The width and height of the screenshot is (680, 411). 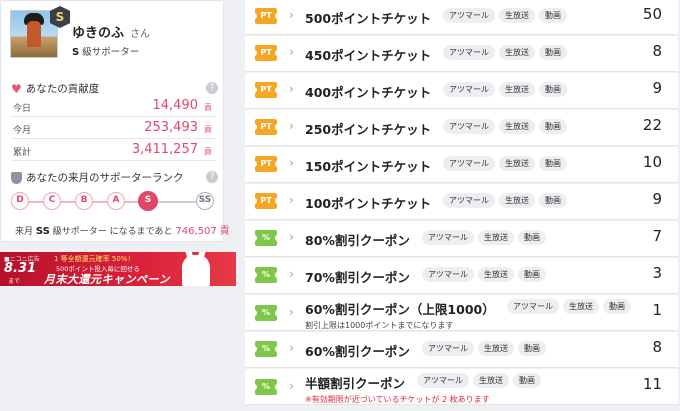 I want to click on ticket-row: PT › 100ポイントチケット アツマール 生放送 動画 9, so click(x=461, y=202).